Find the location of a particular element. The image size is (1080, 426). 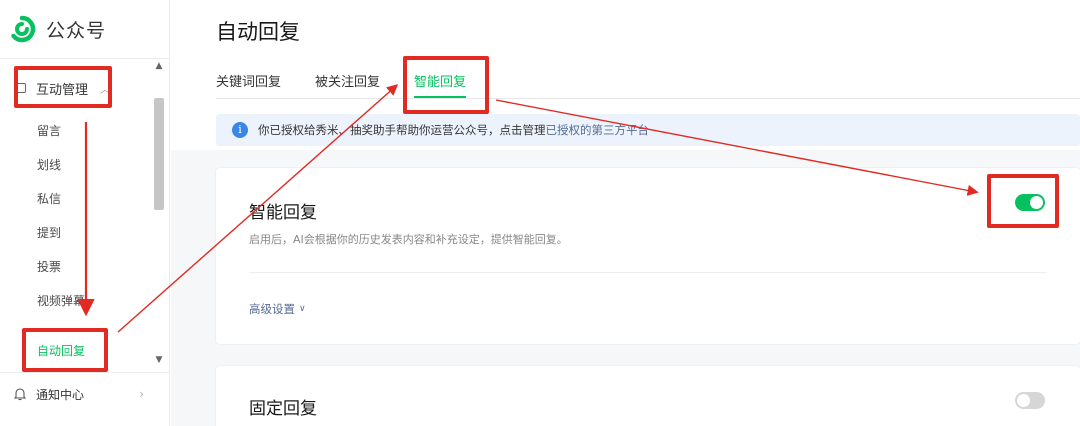

fixed-reply-card: 固定回复 is located at coordinates (648, 396).